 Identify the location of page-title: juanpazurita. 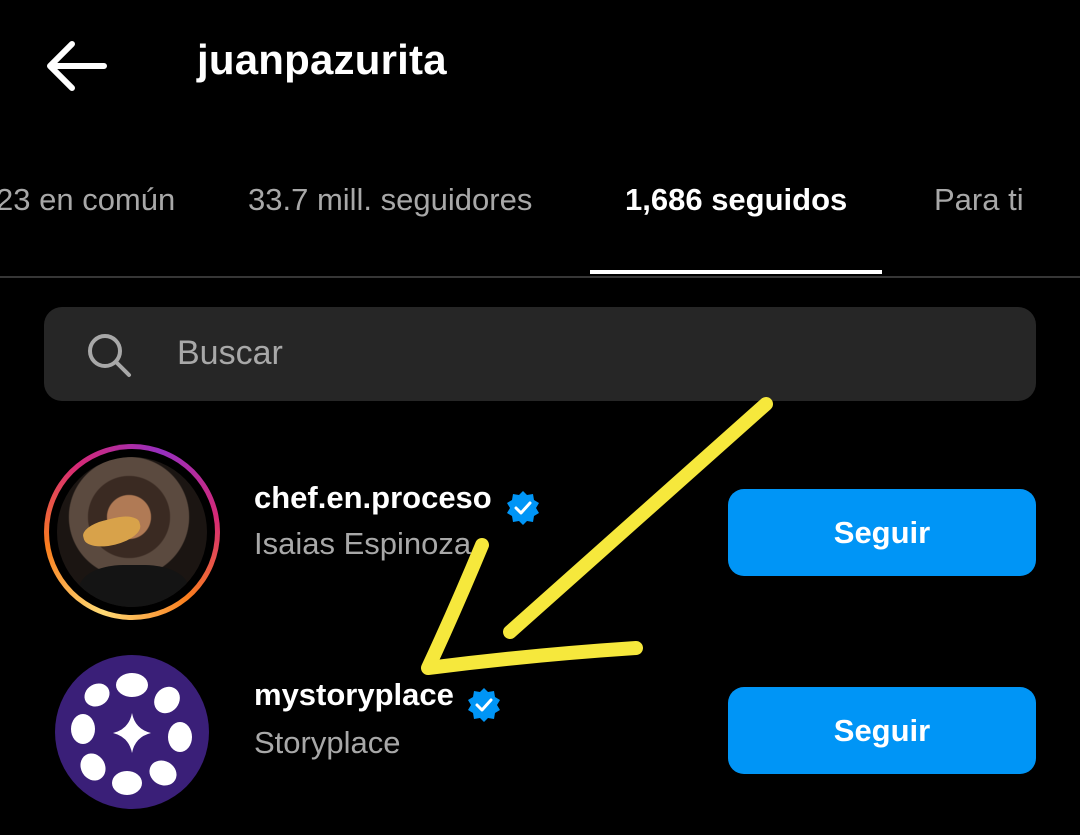
(322, 59).